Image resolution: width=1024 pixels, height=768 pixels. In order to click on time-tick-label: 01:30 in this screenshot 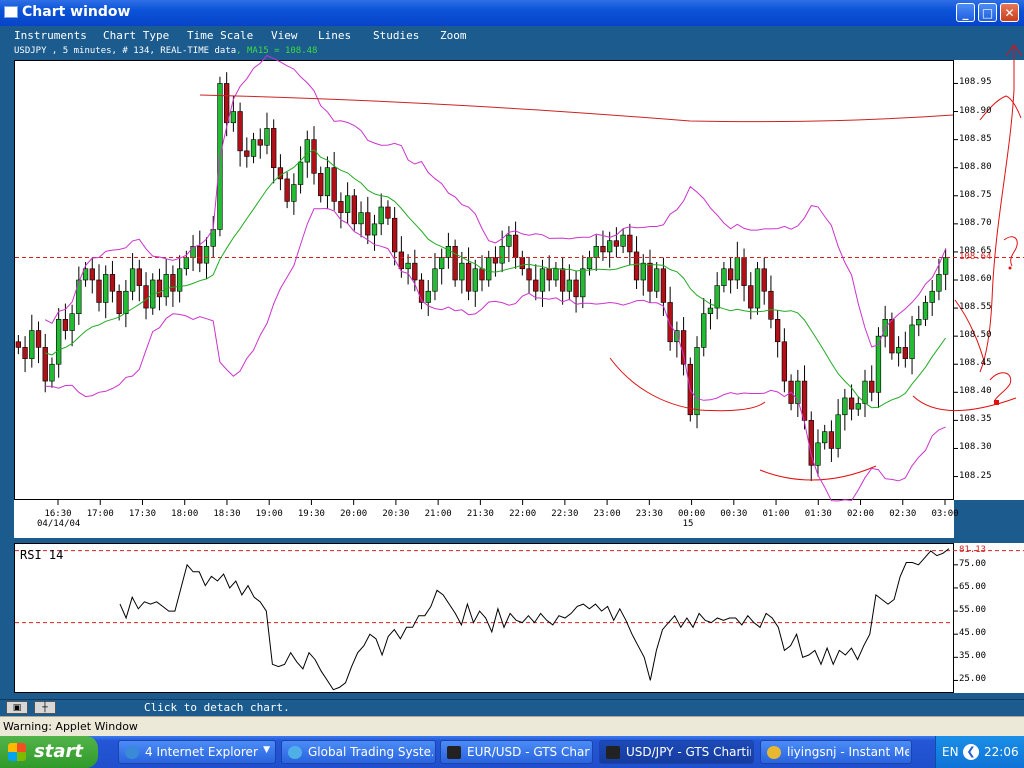, I will do `click(818, 514)`.